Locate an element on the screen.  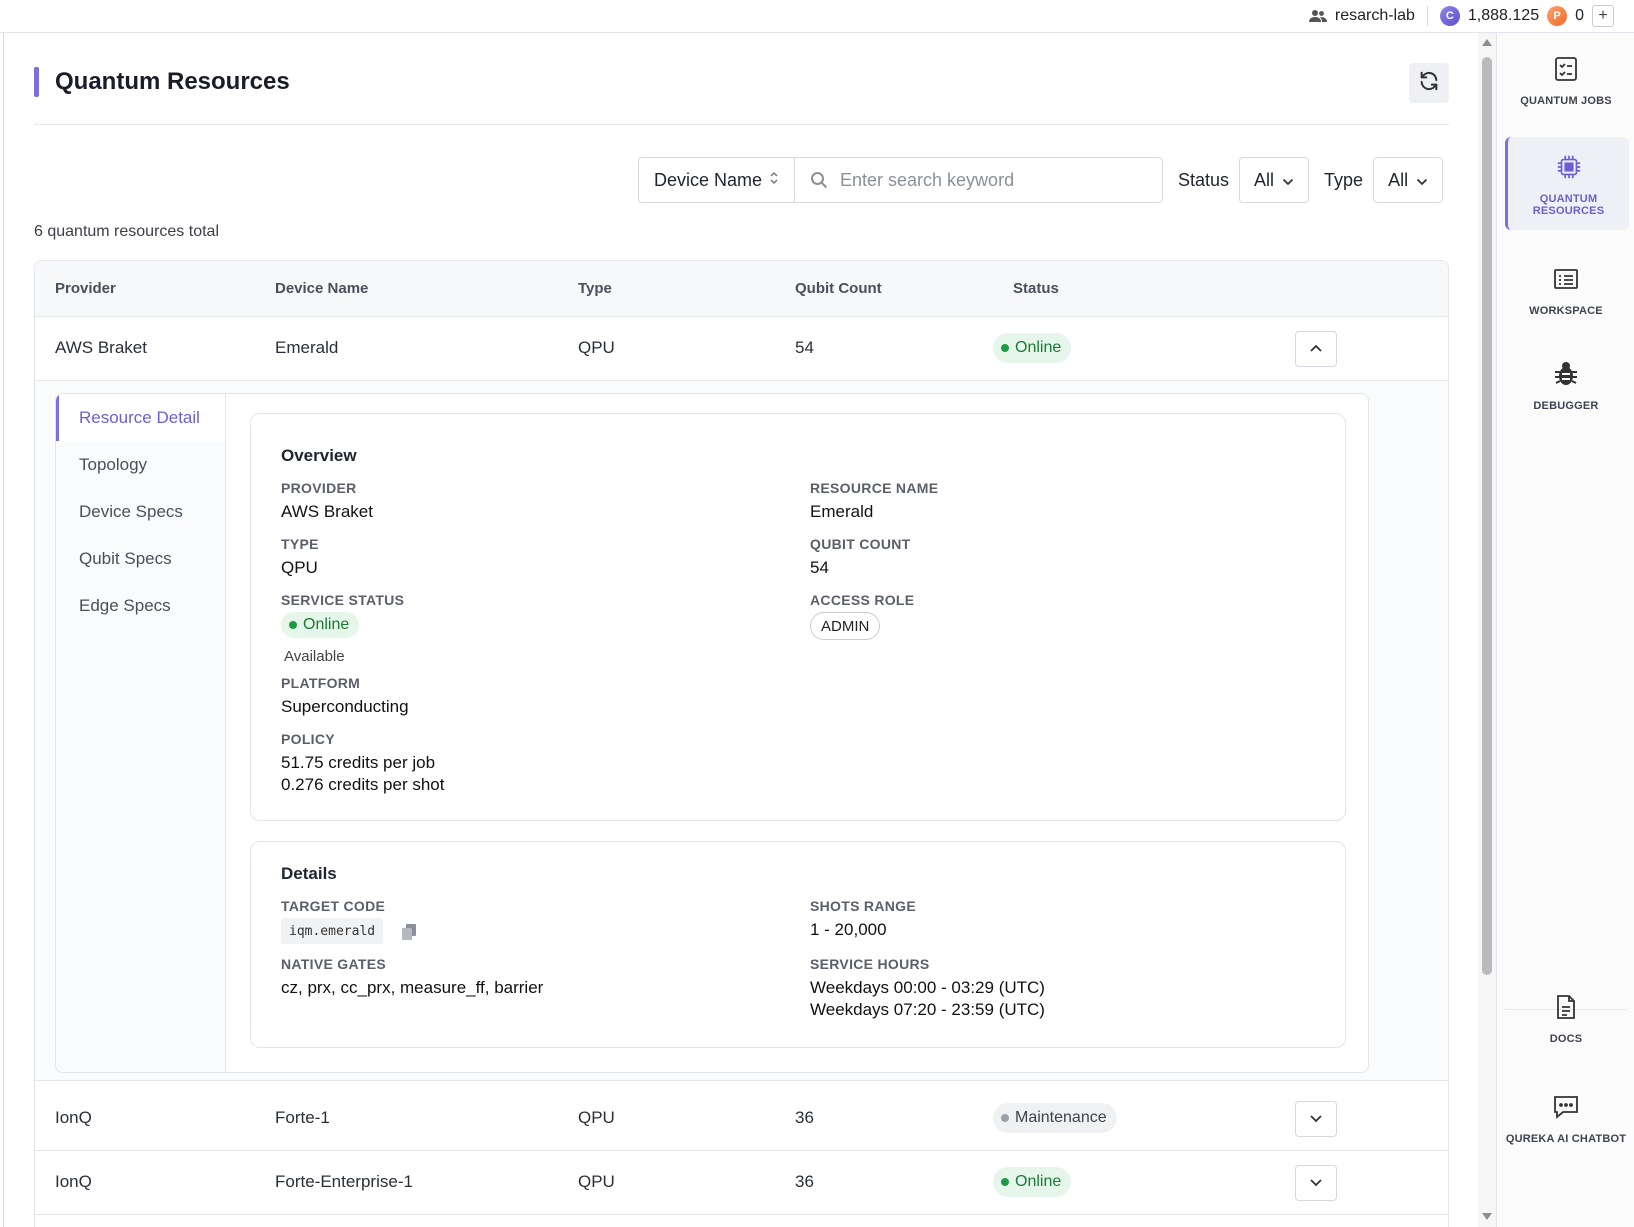
detail-tab-qubit-specs: Qubit Specs is located at coordinates (140, 558).